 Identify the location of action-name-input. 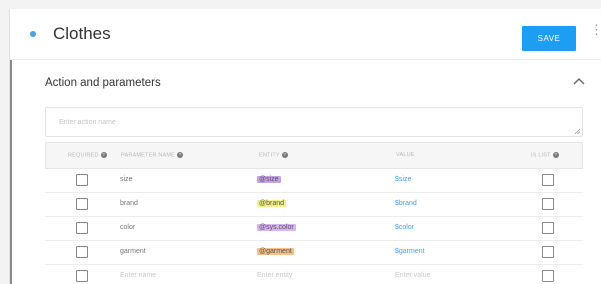
(314, 122).